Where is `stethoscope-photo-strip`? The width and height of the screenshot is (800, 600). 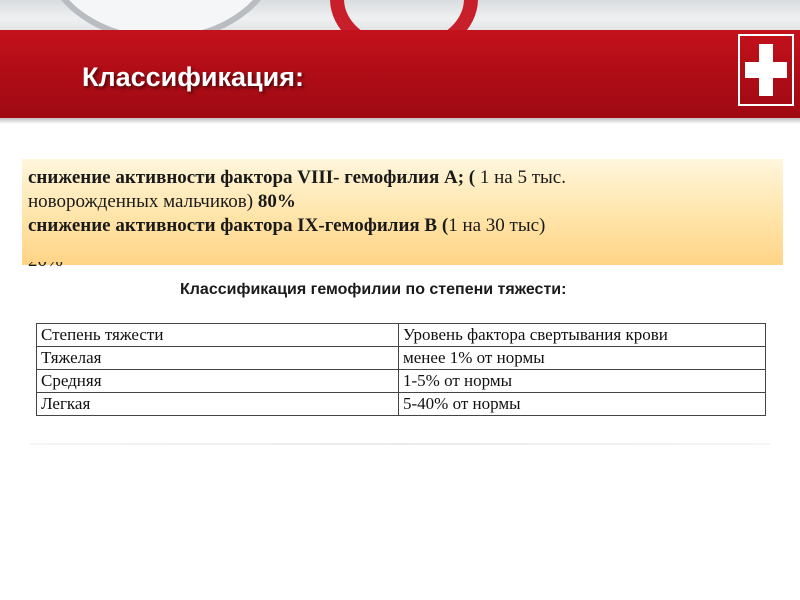 stethoscope-photo-strip is located at coordinates (400, 15).